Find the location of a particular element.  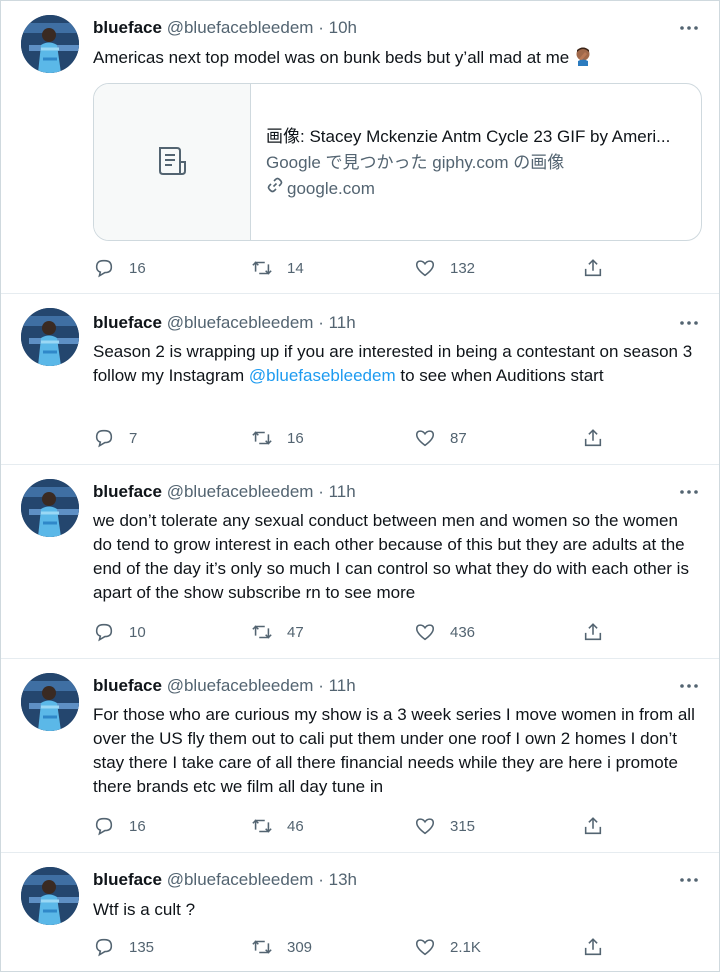

like-button: 132 is located at coordinates (444, 268).